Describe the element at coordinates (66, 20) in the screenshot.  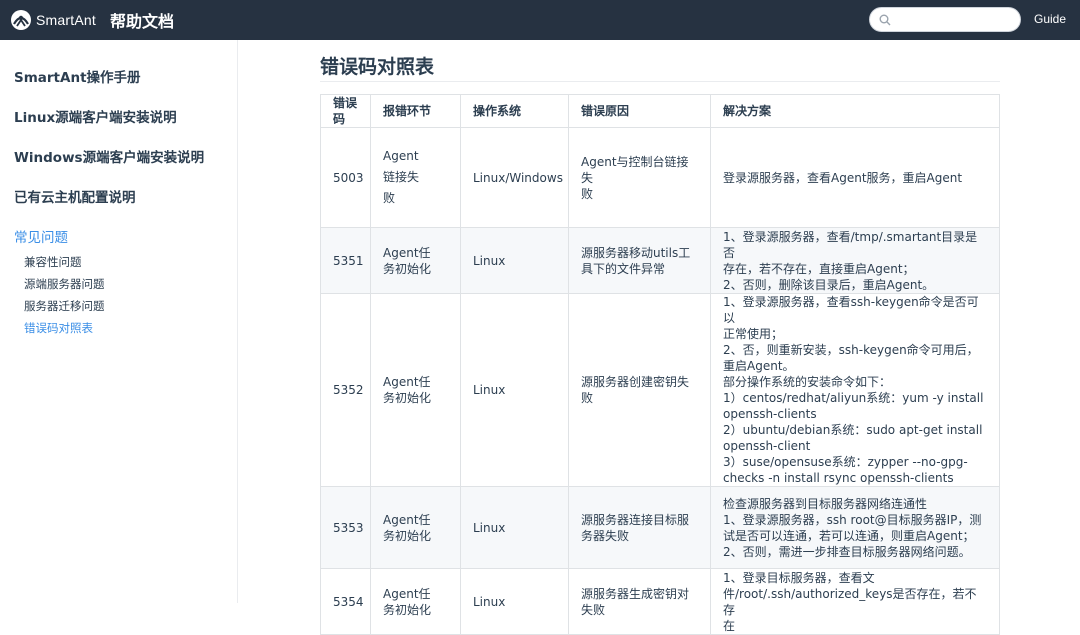
I see `logo-text: SmartAnt` at that location.